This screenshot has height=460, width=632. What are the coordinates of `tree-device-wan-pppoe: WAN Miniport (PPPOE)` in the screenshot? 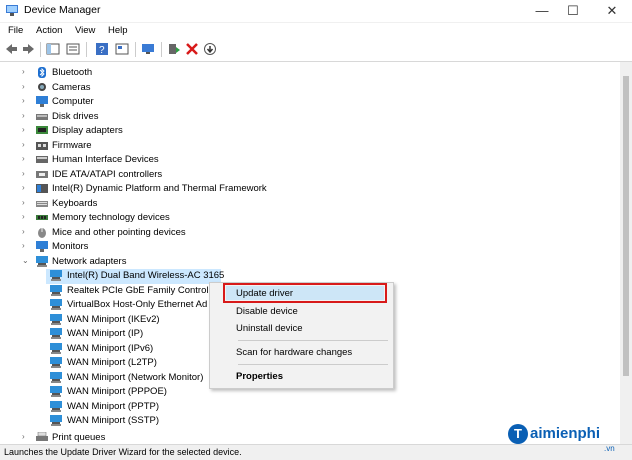 It's located at (136, 392).